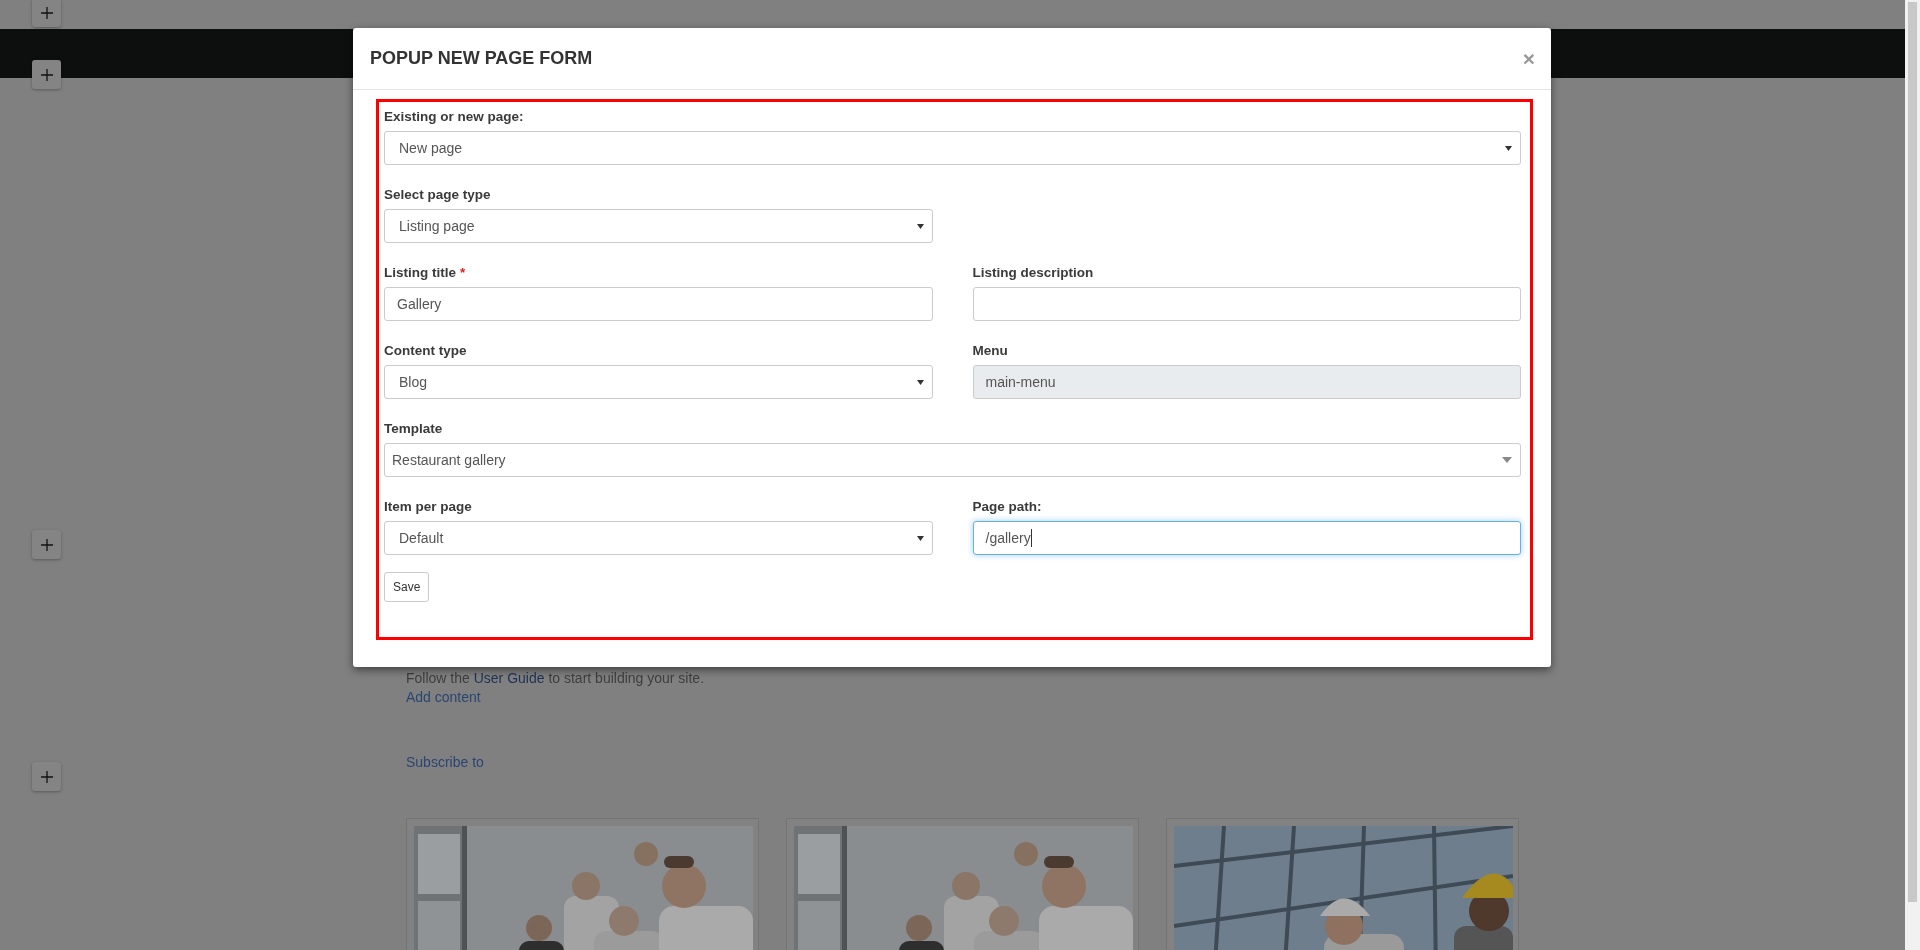  Describe the element at coordinates (1912, 475) in the screenshot. I see `scrollbar` at that location.